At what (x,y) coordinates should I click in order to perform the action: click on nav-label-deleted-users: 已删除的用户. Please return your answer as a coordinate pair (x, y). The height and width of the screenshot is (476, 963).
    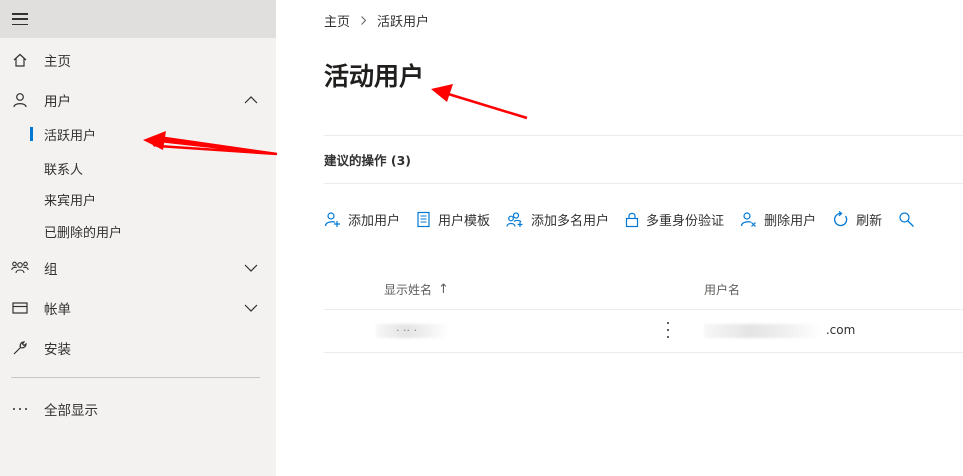
    Looking at the image, I should click on (83, 233).